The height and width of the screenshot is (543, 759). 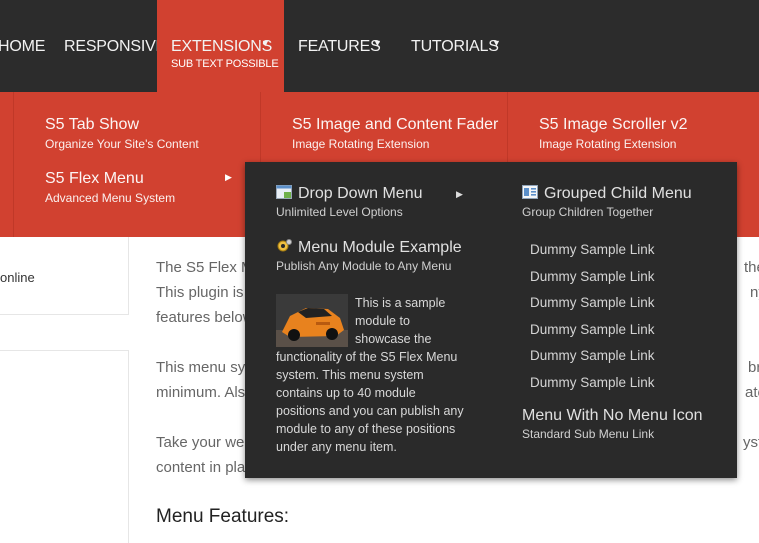 What do you see at coordinates (618, 193) in the screenshot?
I see `menu-item-title: Grouped Child Menu` at bounding box center [618, 193].